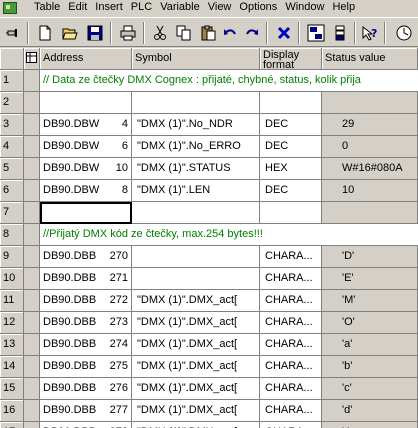  I want to click on row-number: 8, so click(12, 235).